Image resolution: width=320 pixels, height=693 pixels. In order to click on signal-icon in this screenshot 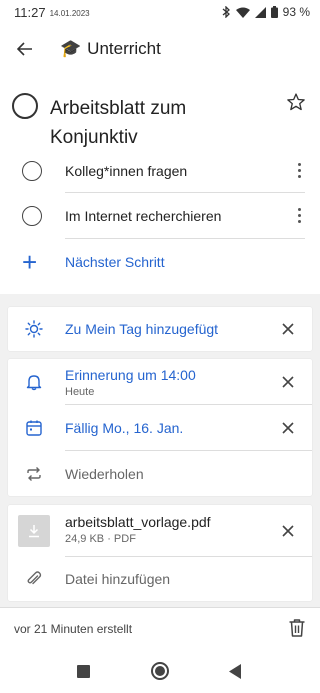, I will do `click(260, 12)`.